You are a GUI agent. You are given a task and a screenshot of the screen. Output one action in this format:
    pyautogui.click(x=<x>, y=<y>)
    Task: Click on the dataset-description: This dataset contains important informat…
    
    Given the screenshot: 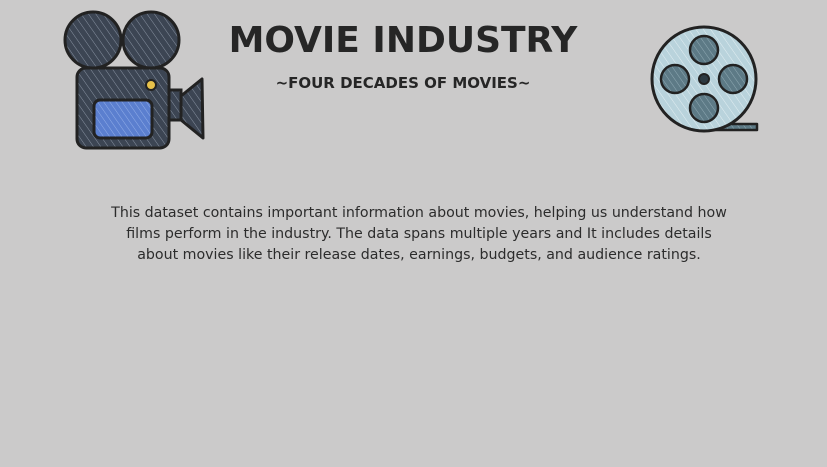 What is the action you would take?
    pyautogui.click(x=419, y=234)
    